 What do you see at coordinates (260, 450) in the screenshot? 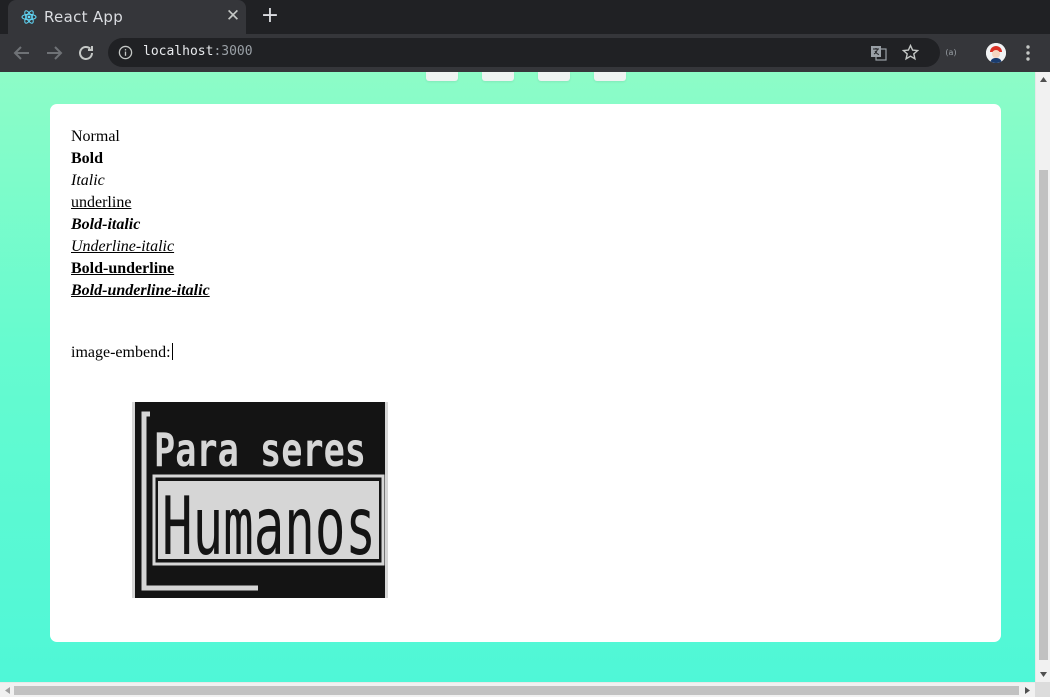
I see `embedded-image-line1: Para seres` at bounding box center [260, 450].